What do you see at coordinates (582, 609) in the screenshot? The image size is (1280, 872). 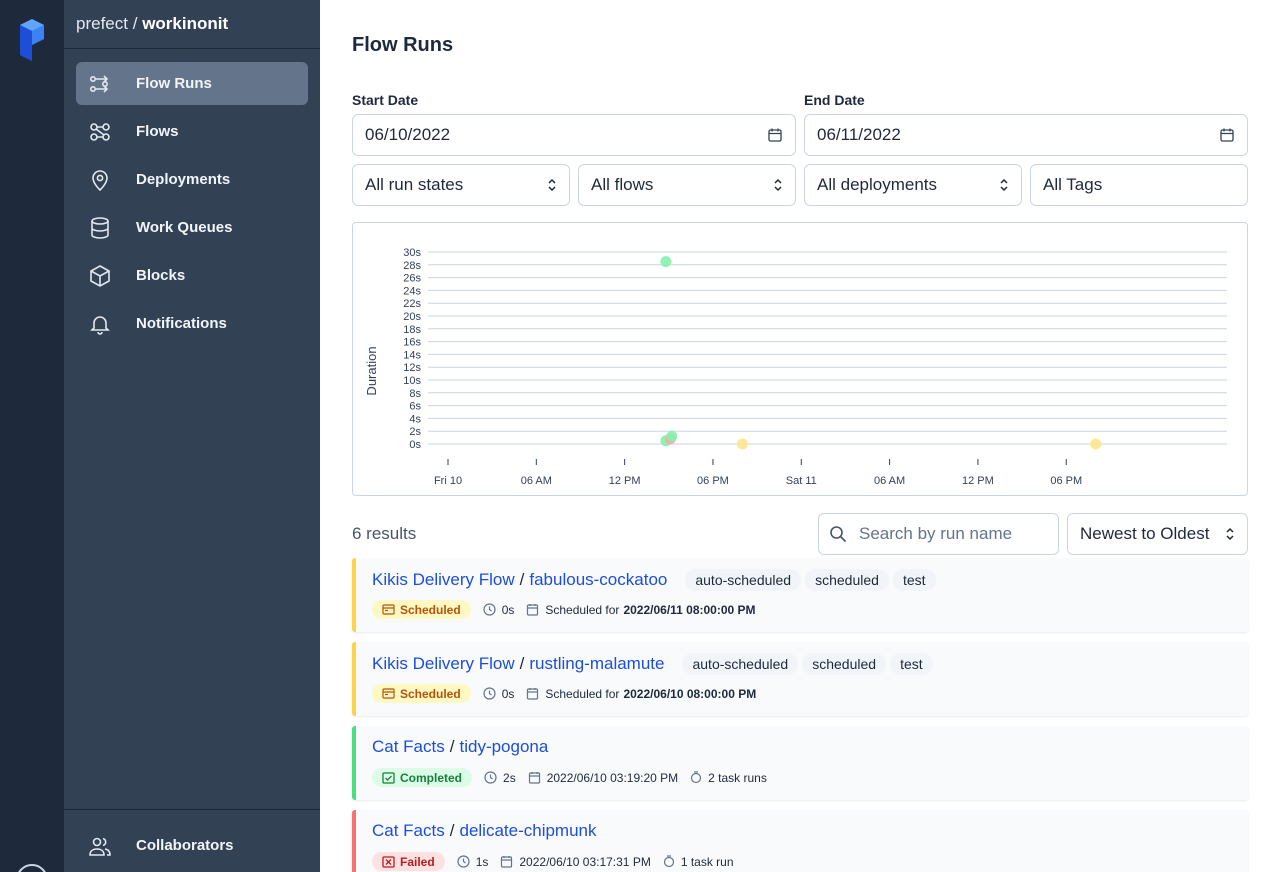 I see `date-prefix: Scheduled for` at bounding box center [582, 609].